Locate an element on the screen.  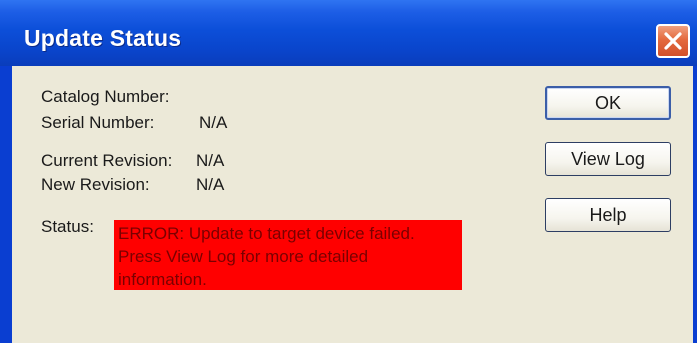
current-revision-label: Current Revision: is located at coordinates (107, 160).